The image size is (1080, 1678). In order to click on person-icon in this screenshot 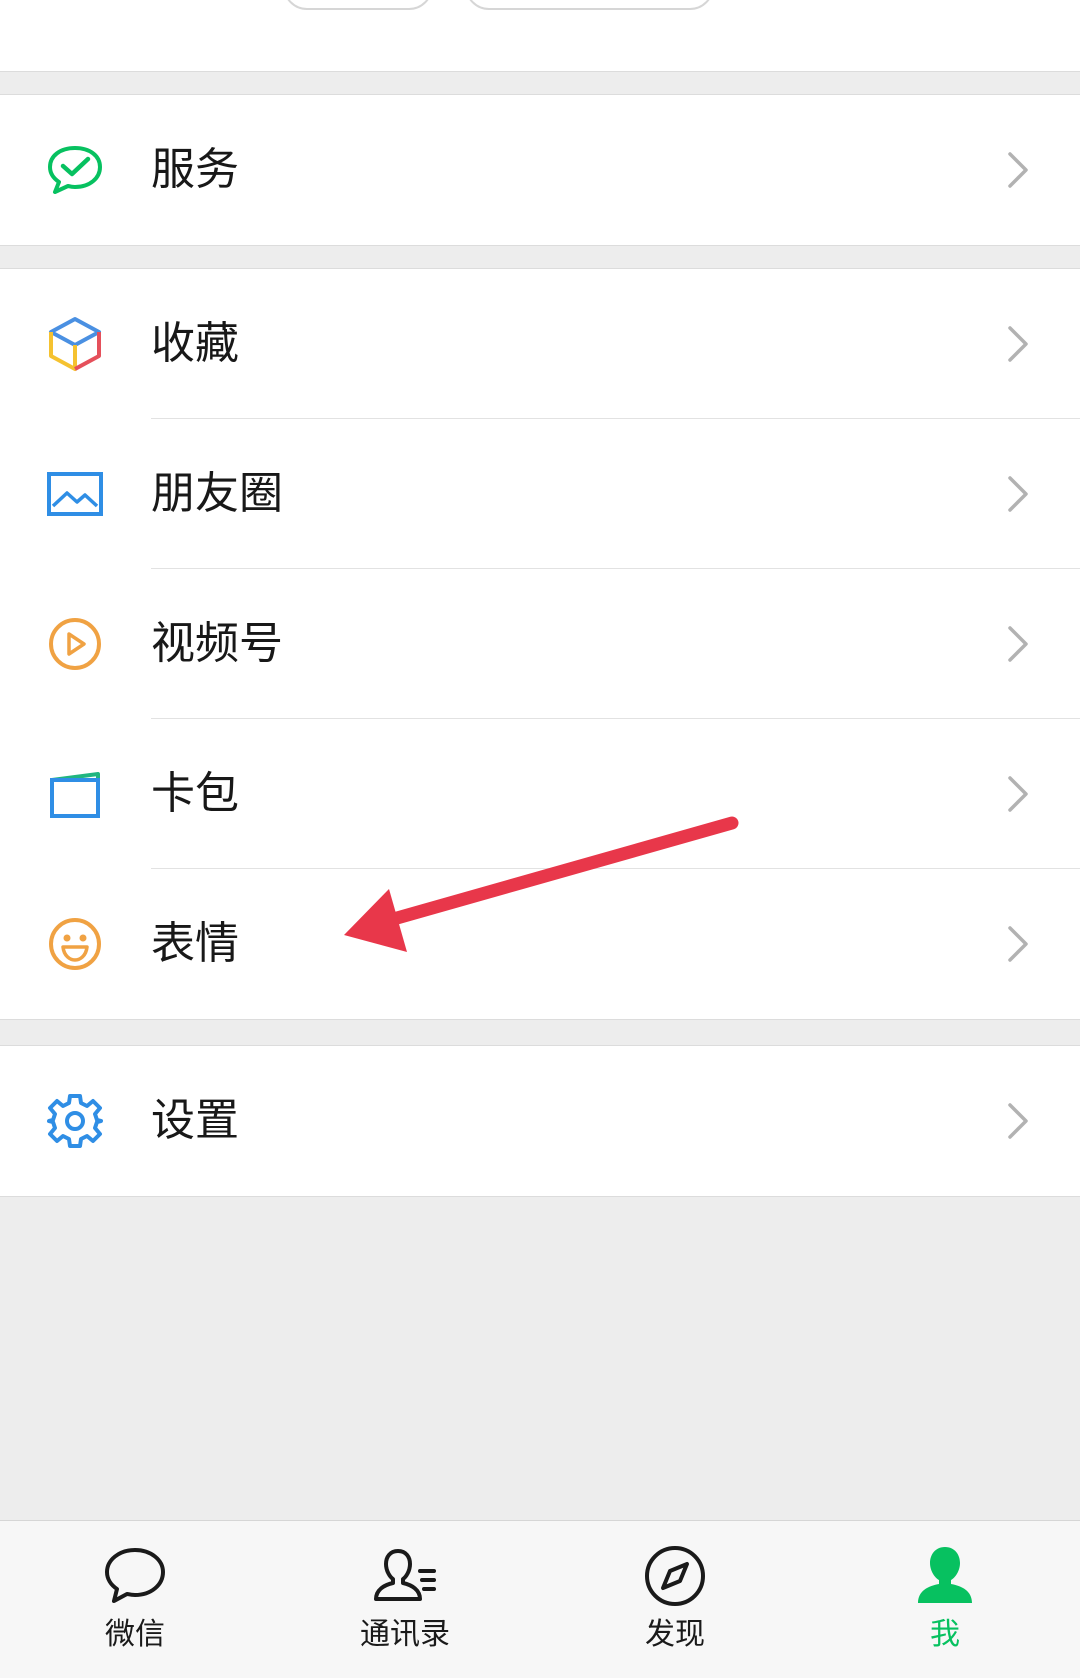, I will do `click(945, 1576)`.